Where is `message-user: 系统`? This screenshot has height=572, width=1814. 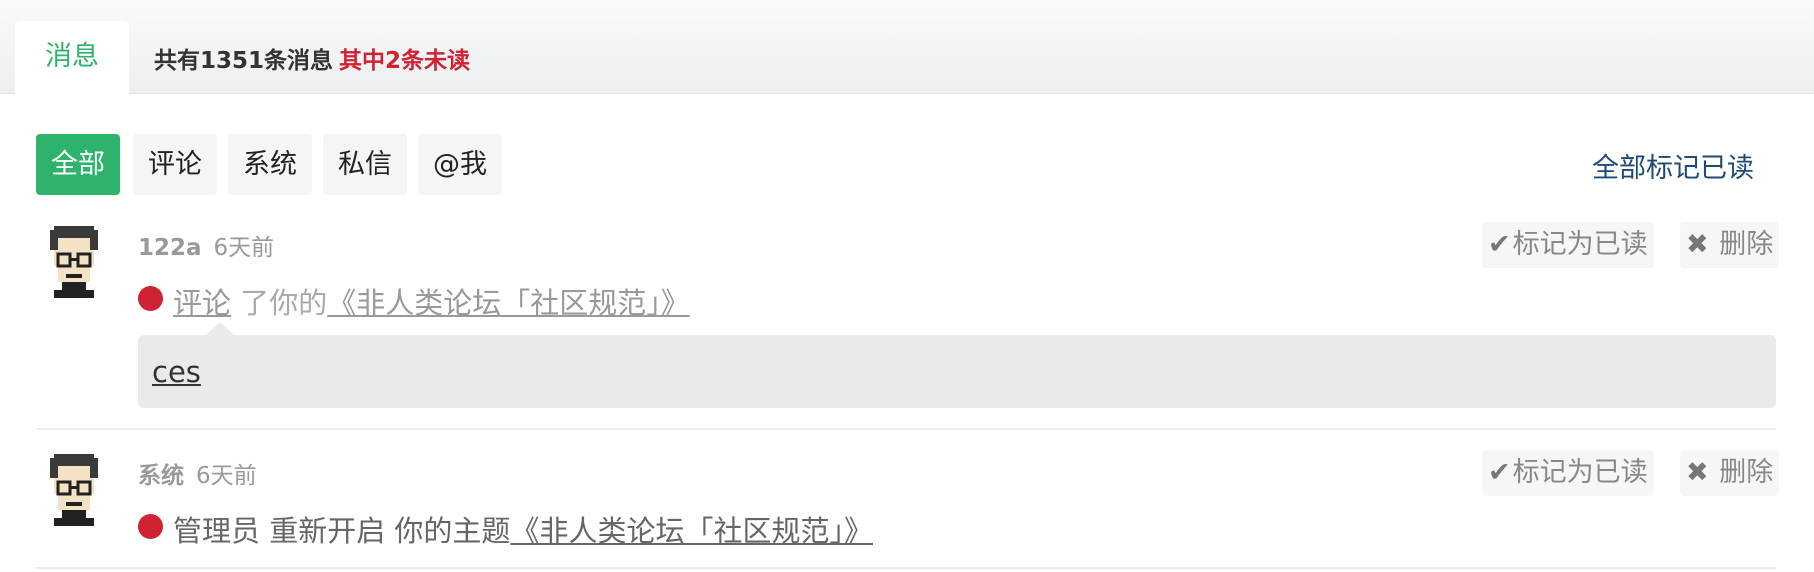
message-user: 系统 is located at coordinates (161, 476).